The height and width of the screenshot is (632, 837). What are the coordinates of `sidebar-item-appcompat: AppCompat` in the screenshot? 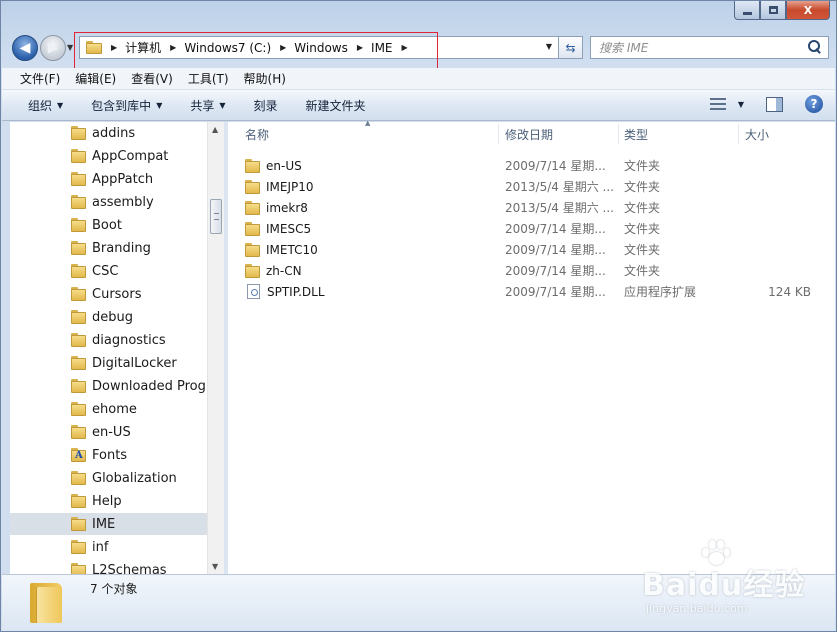 It's located at (109, 156).